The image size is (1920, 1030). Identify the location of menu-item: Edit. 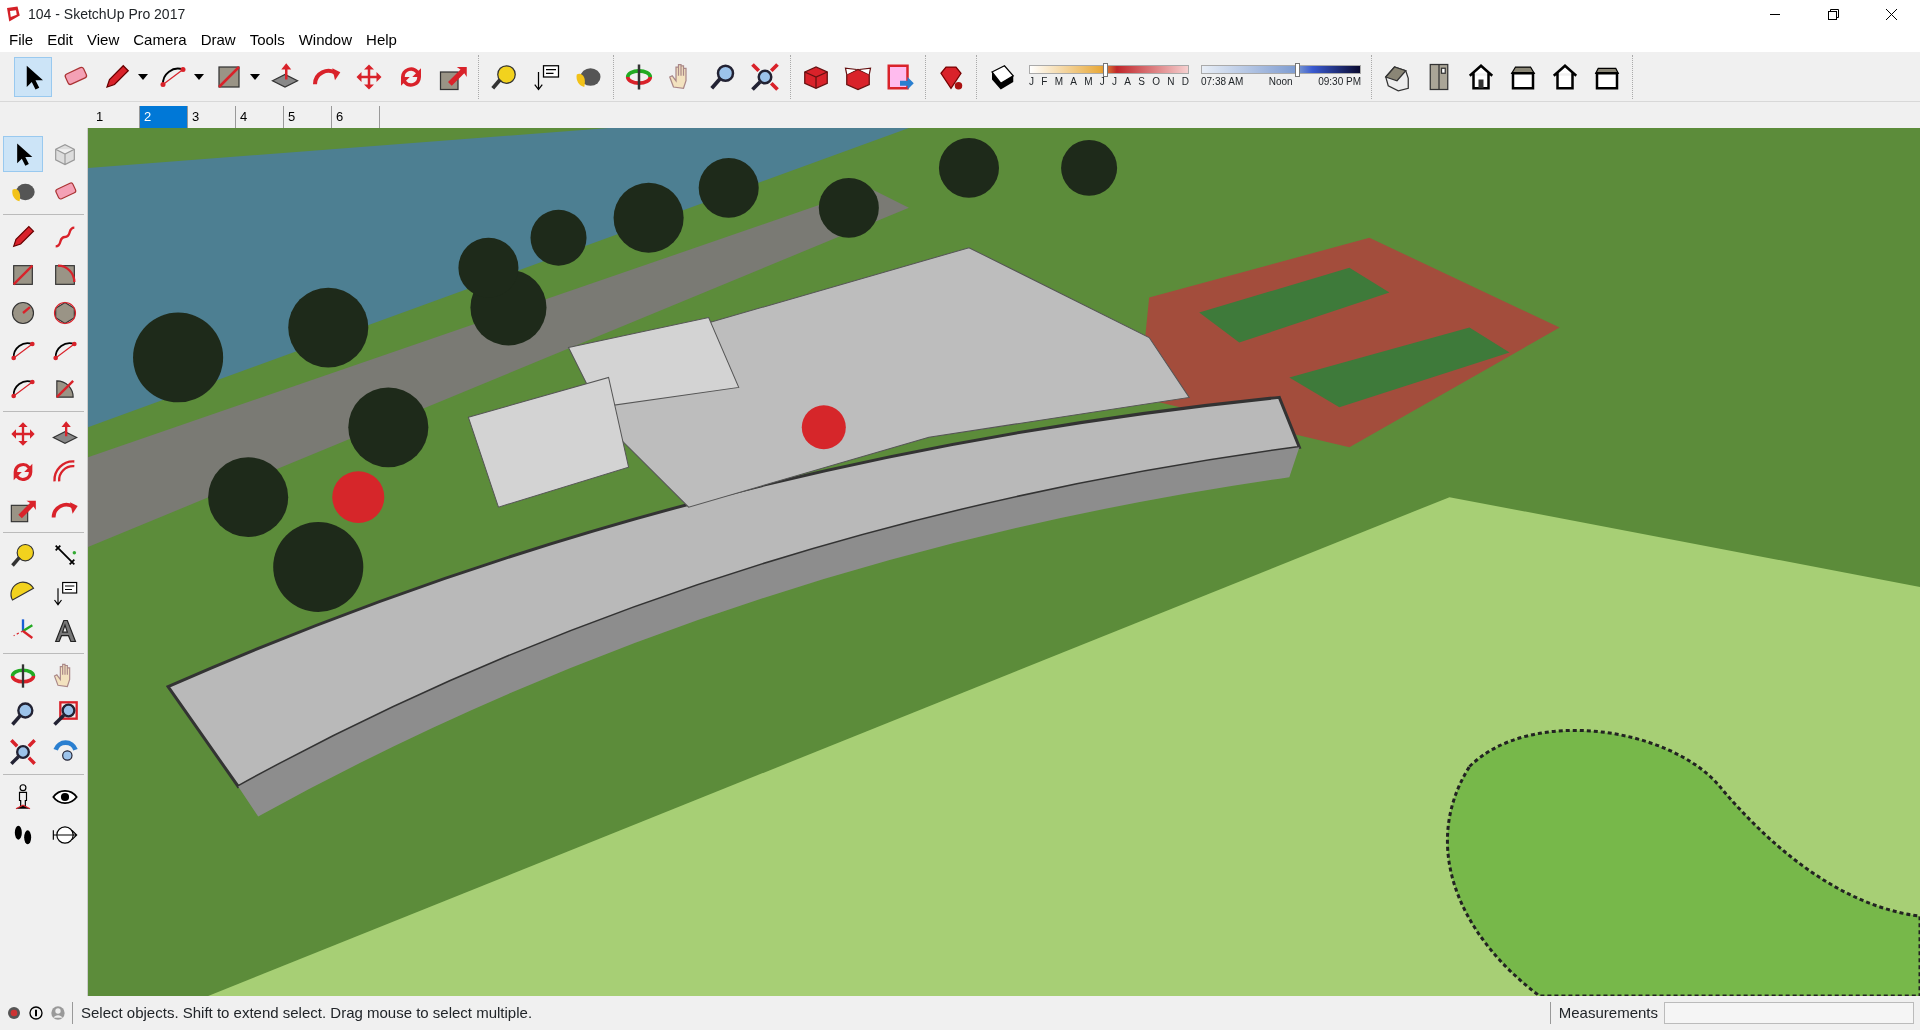
(60, 40).